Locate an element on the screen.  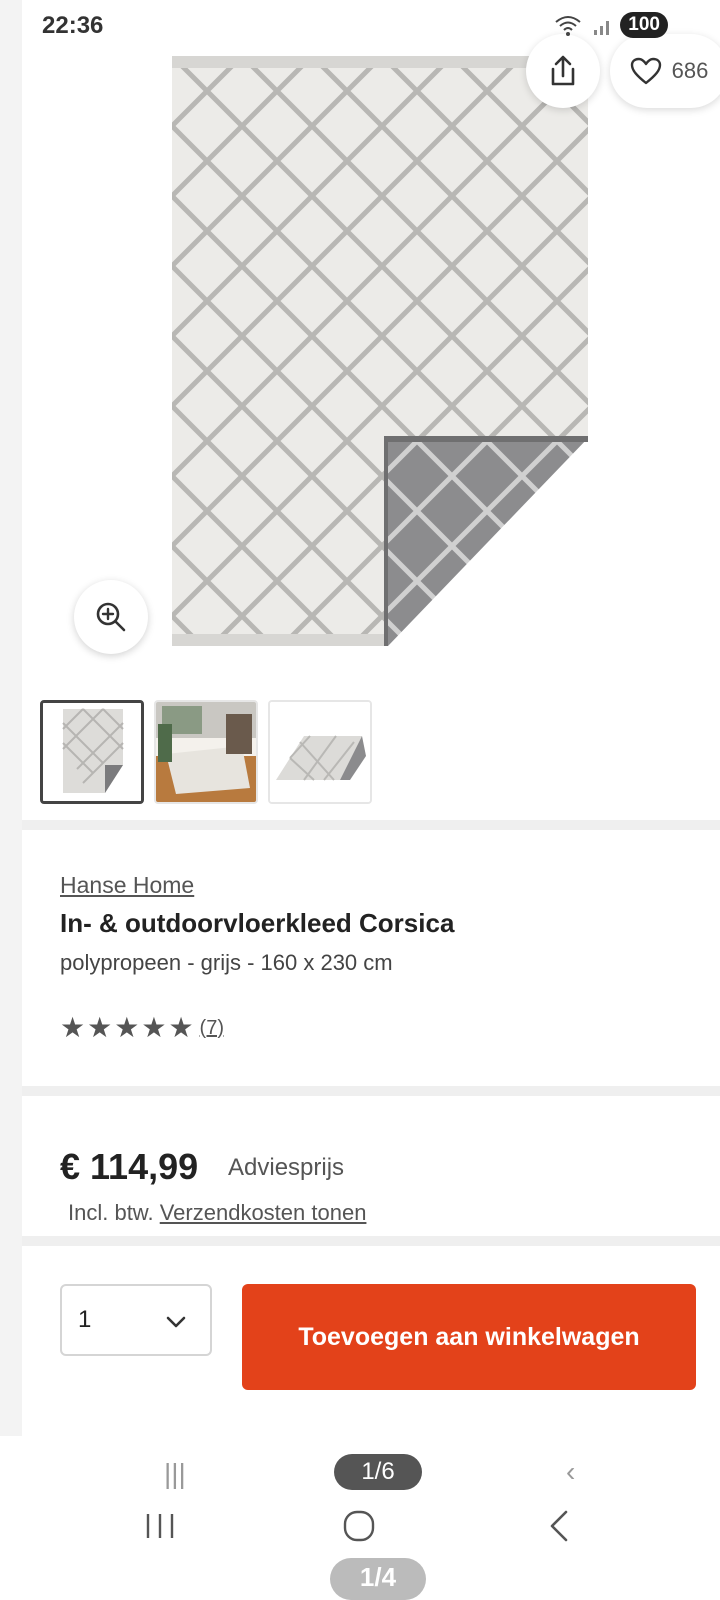
price: € 114,99 is located at coordinates (129, 1166).